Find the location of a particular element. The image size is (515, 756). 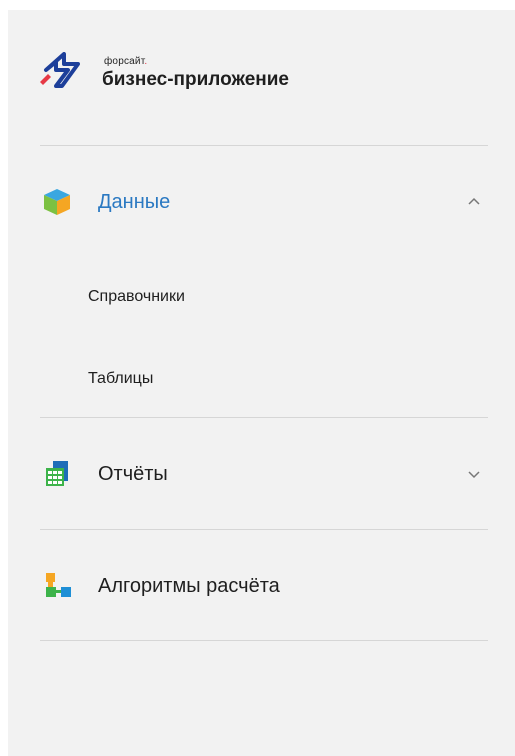

brand-logo: форсайт. бизнес-приложение is located at coordinates (188, 85).